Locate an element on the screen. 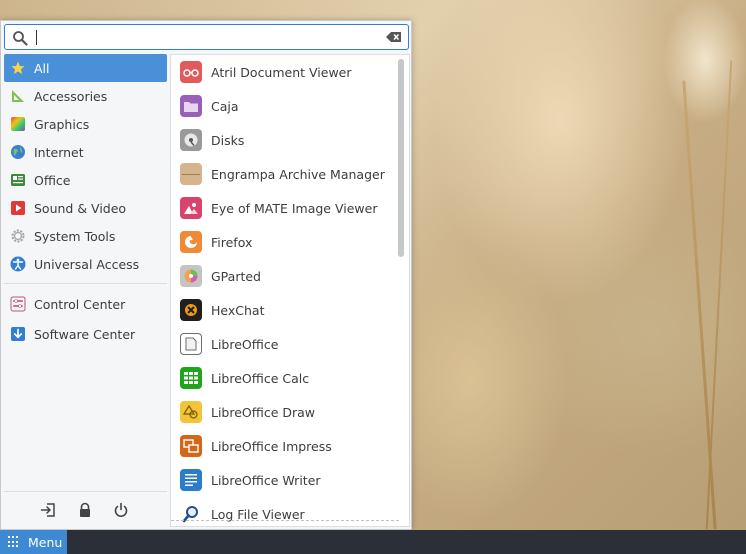 The width and height of the screenshot is (746, 554). text-cursor is located at coordinates (36, 37).